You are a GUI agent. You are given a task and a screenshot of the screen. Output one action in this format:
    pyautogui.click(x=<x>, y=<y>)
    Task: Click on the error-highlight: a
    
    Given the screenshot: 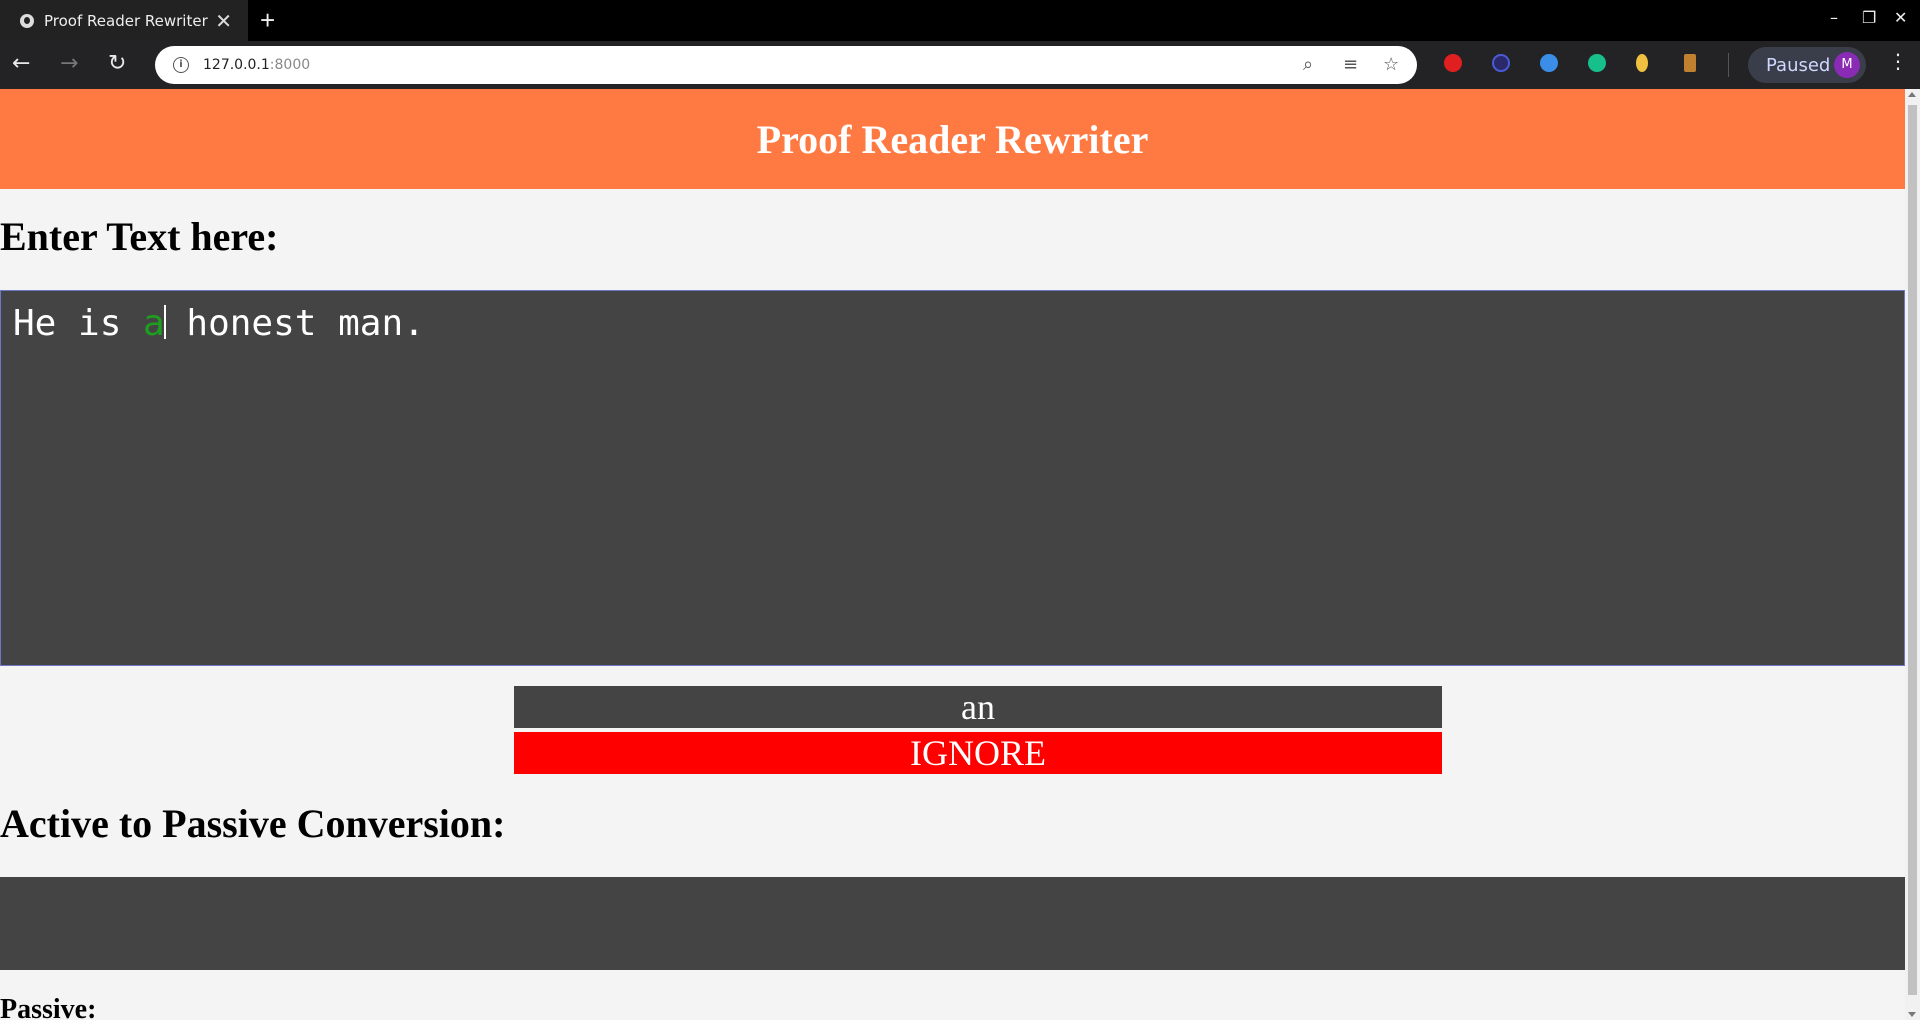 What is the action you would take?
    pyautogui.click(x=154, y=323)
    